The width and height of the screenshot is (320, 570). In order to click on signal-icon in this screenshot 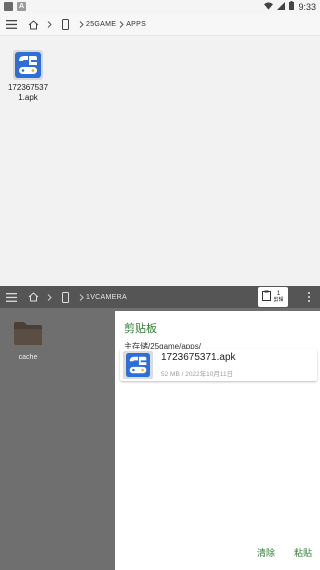, I will do `click(281, 6)`.